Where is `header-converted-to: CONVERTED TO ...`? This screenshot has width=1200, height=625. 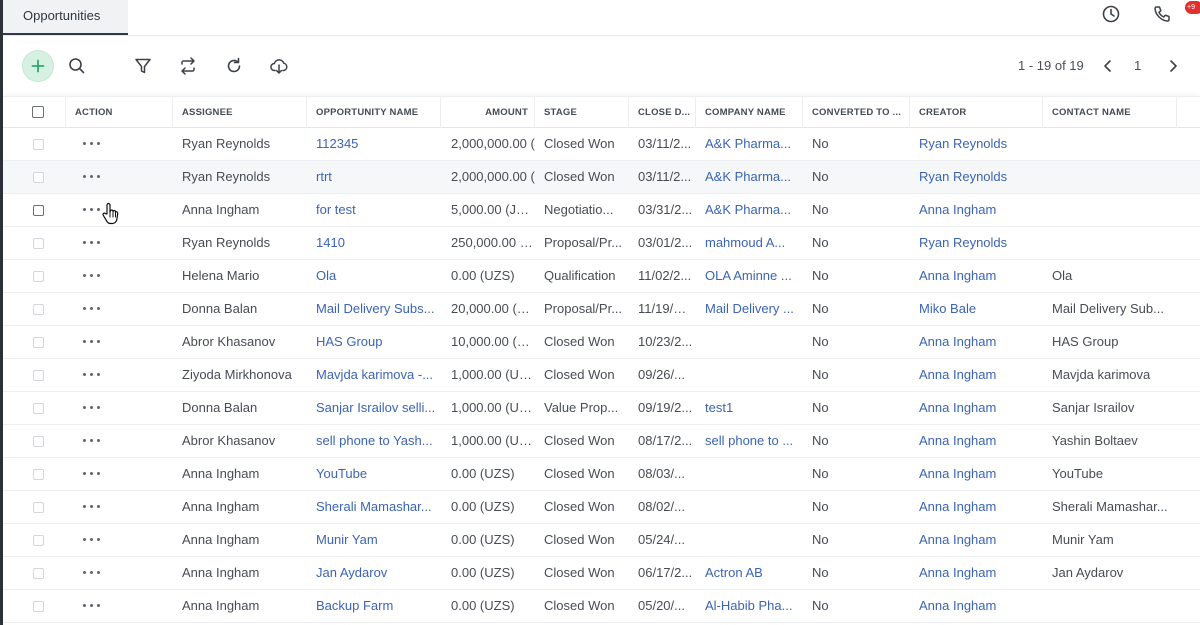 header-converted-to: CONVERTED TO ... is located at coordinates (856, 112).